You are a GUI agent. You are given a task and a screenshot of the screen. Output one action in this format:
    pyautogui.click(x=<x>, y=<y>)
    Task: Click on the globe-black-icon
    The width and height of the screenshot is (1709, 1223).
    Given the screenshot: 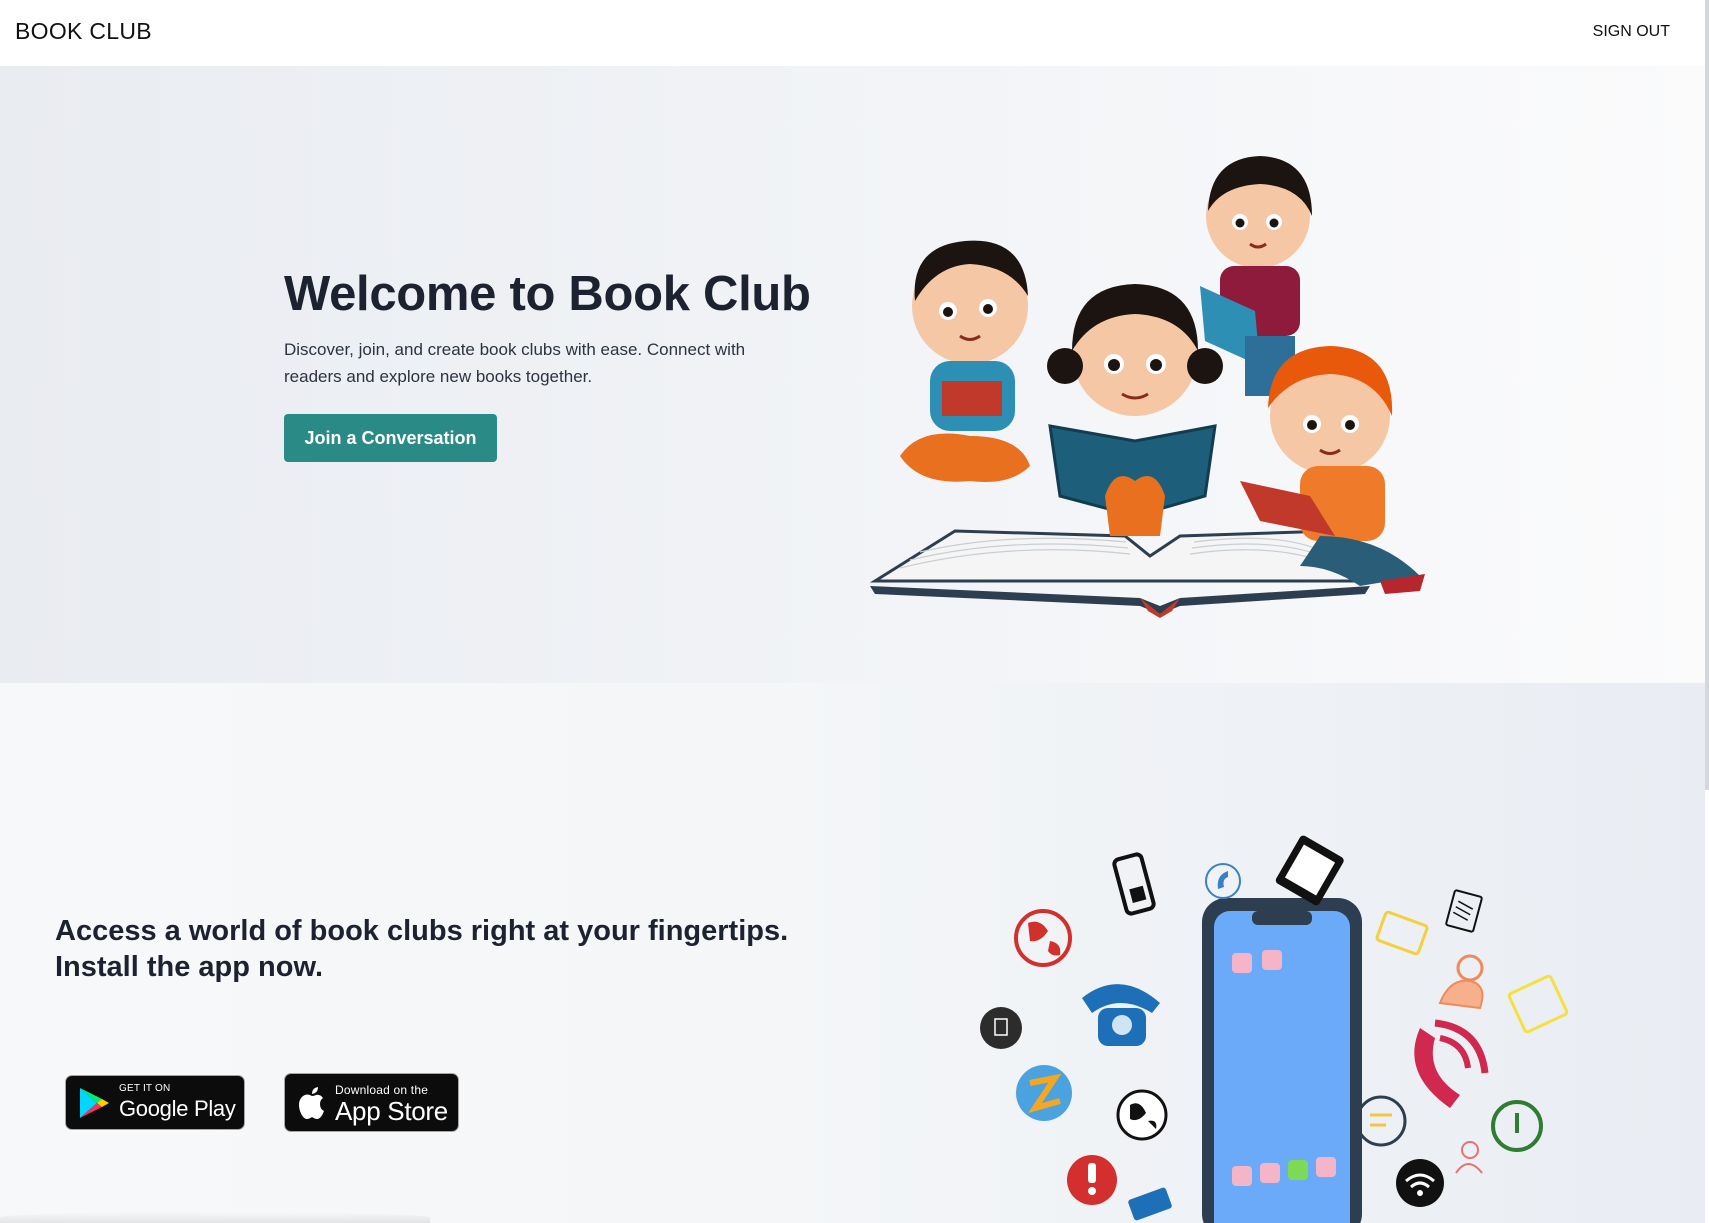 What is the action you would take?
    pyautogui.click(x=1142, y=1115)
    